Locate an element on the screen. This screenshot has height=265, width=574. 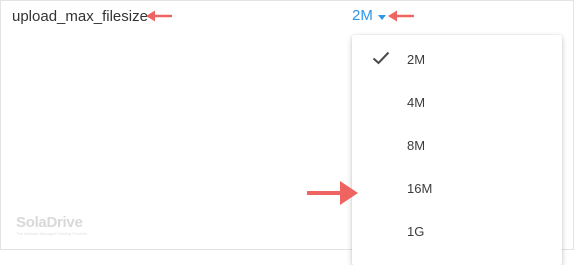
watermark-tagline: The Ultimate Managed Hosting Provider is located at coordinates (52, 233).